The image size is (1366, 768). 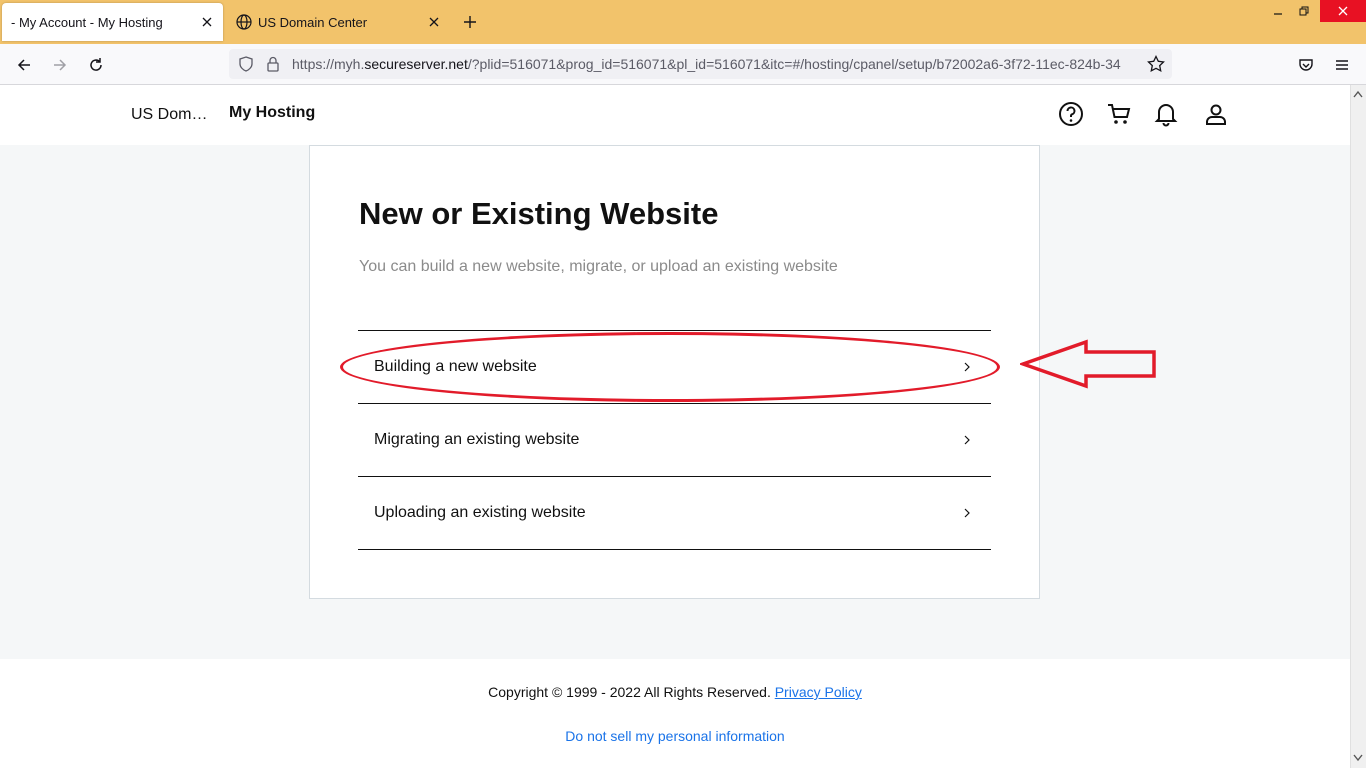 I want to click on cart-icon, so click(x=1119, y=114).